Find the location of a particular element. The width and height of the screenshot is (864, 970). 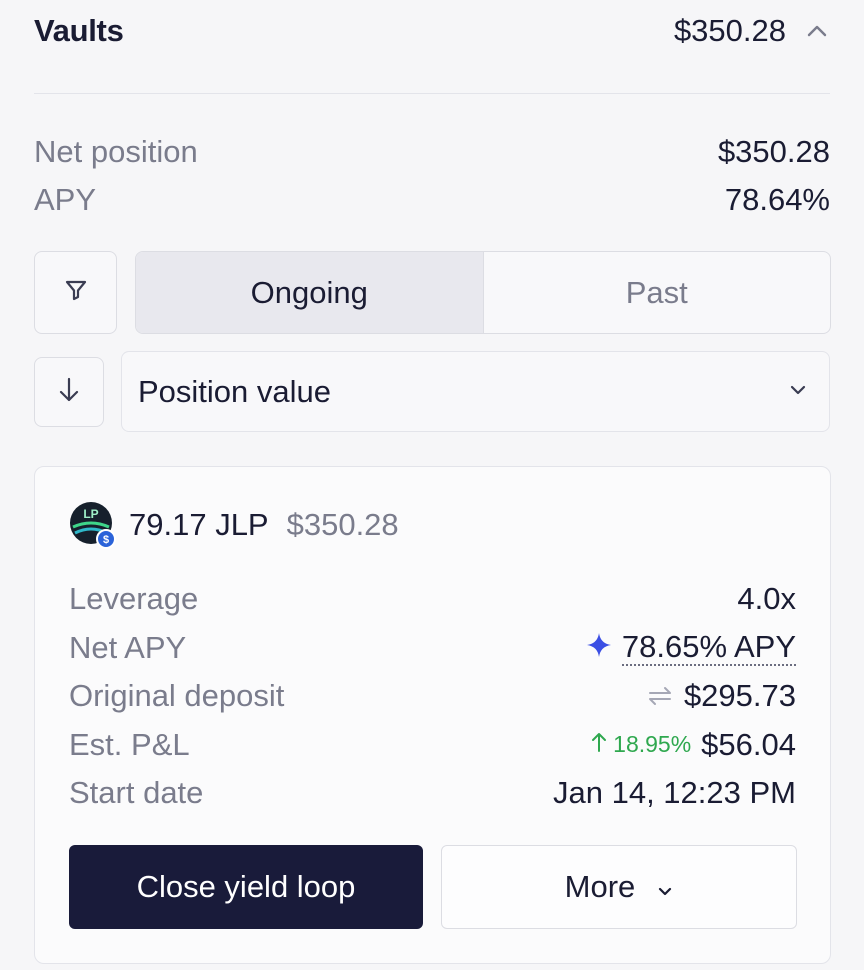

pnl-percent: 18.95% is located at coordinates (652, 744).